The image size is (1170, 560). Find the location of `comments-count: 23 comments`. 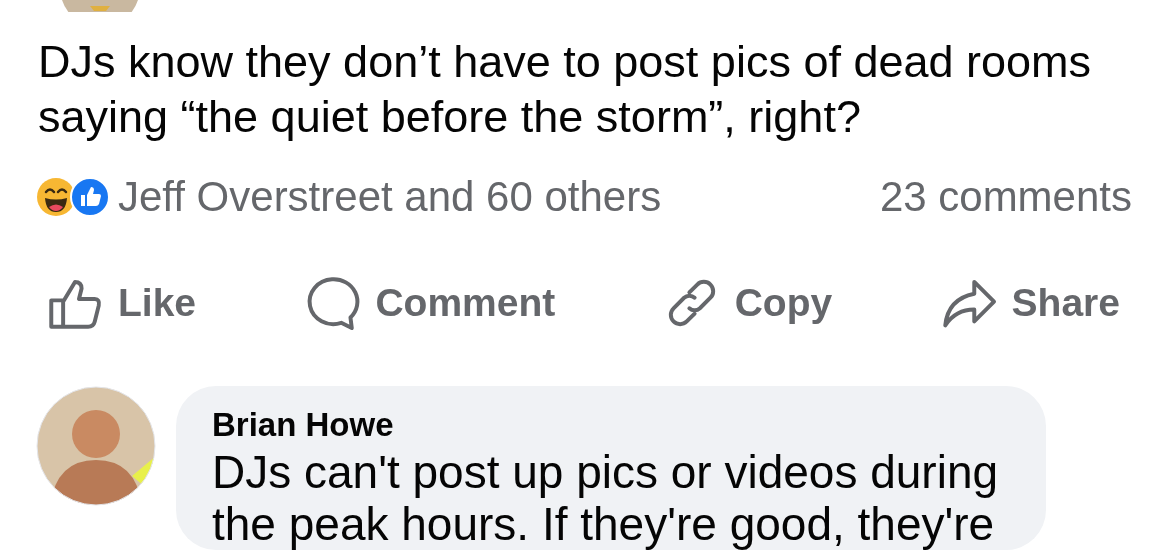

comments-count: 23 comments is located at coordinates (1005, 197).